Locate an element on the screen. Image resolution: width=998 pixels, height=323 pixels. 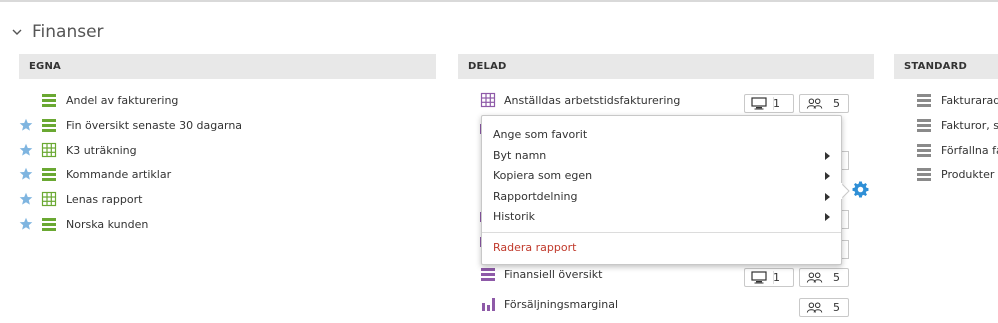
report-label: Andel av fakturering is located at coordinates (122, 100).